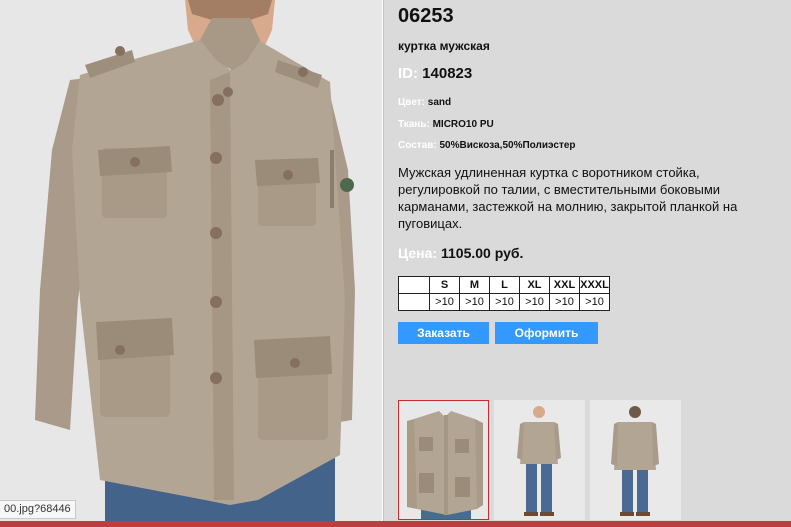 Image resolution: width=791 pixels, height=527 pixels. Describe the element at coordinates (426, 16) in the screenshot. I see `product-code: 06253` at that location.